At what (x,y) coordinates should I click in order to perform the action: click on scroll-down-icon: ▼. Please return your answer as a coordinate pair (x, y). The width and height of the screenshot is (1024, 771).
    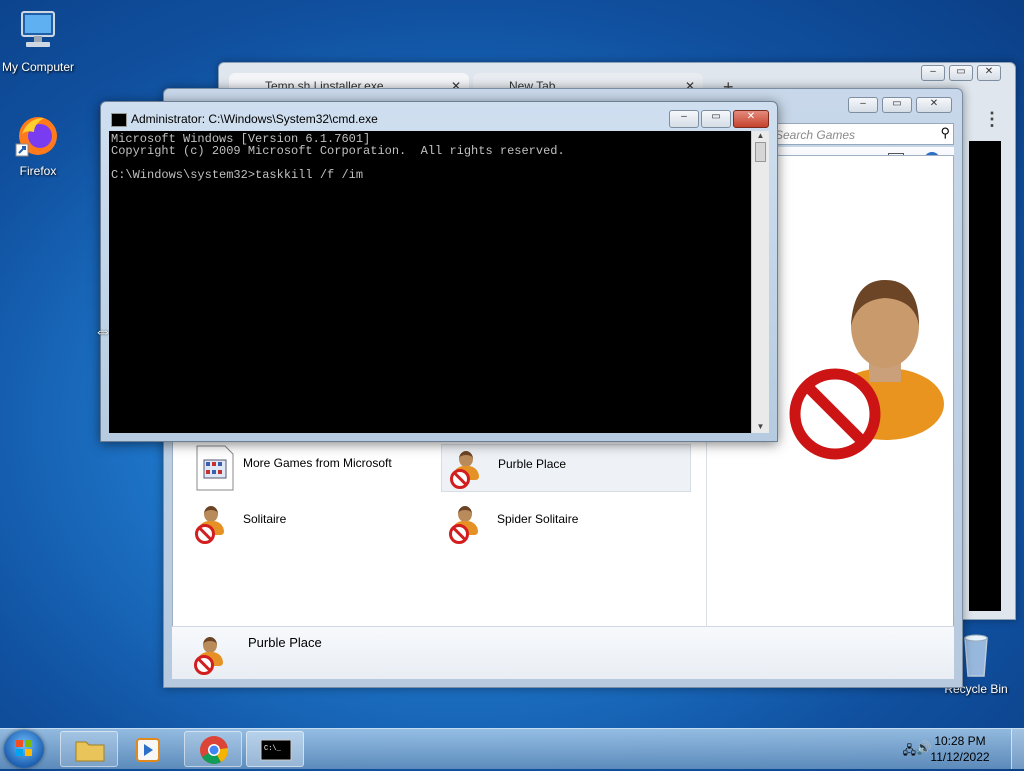
    Looking at the image, I should click on (760, 426).